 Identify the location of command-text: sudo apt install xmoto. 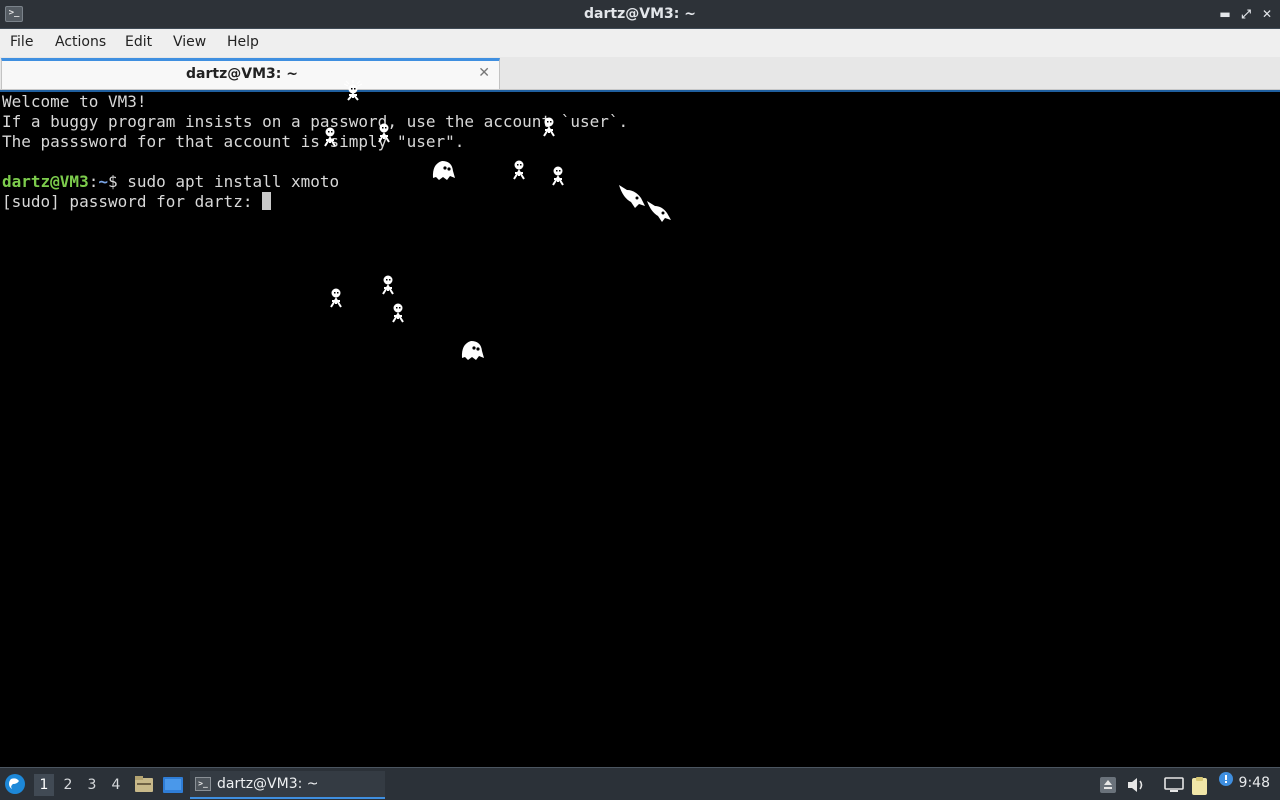
(233, 181).